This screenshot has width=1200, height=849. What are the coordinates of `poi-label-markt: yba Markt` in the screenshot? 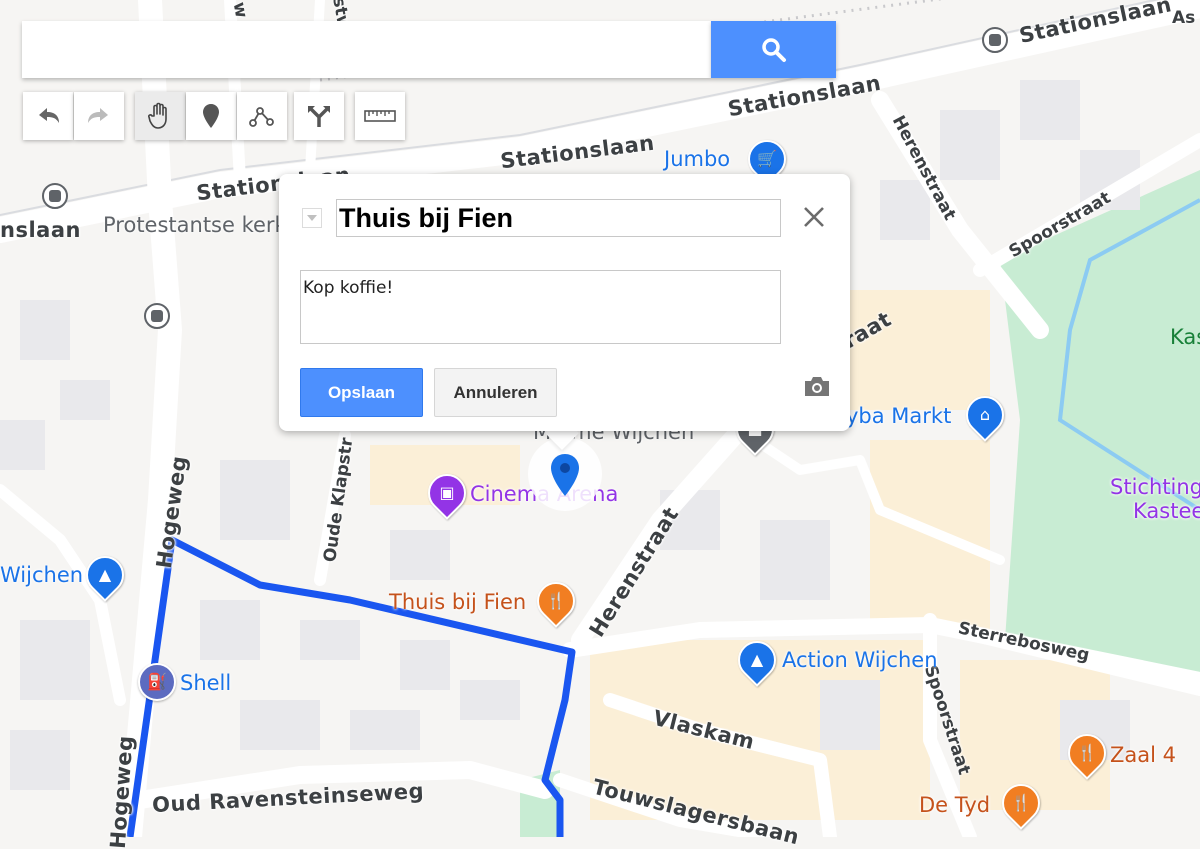 It's located at (898, 416).